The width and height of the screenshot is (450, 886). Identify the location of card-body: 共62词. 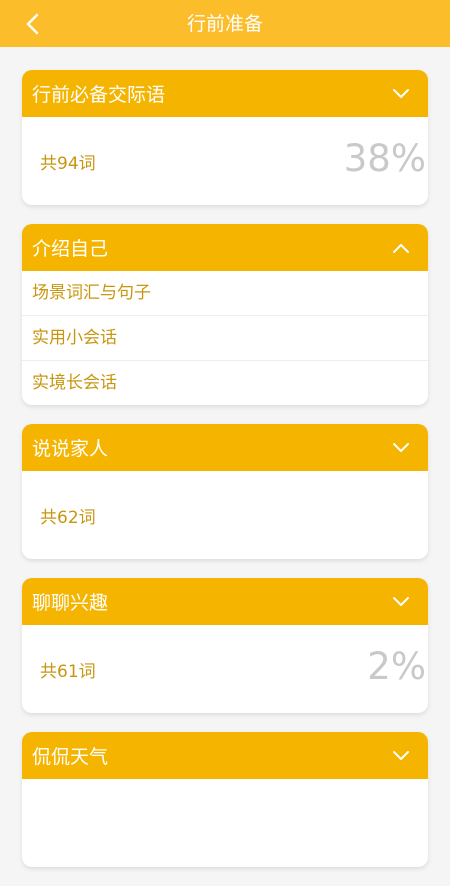
(225, 515).